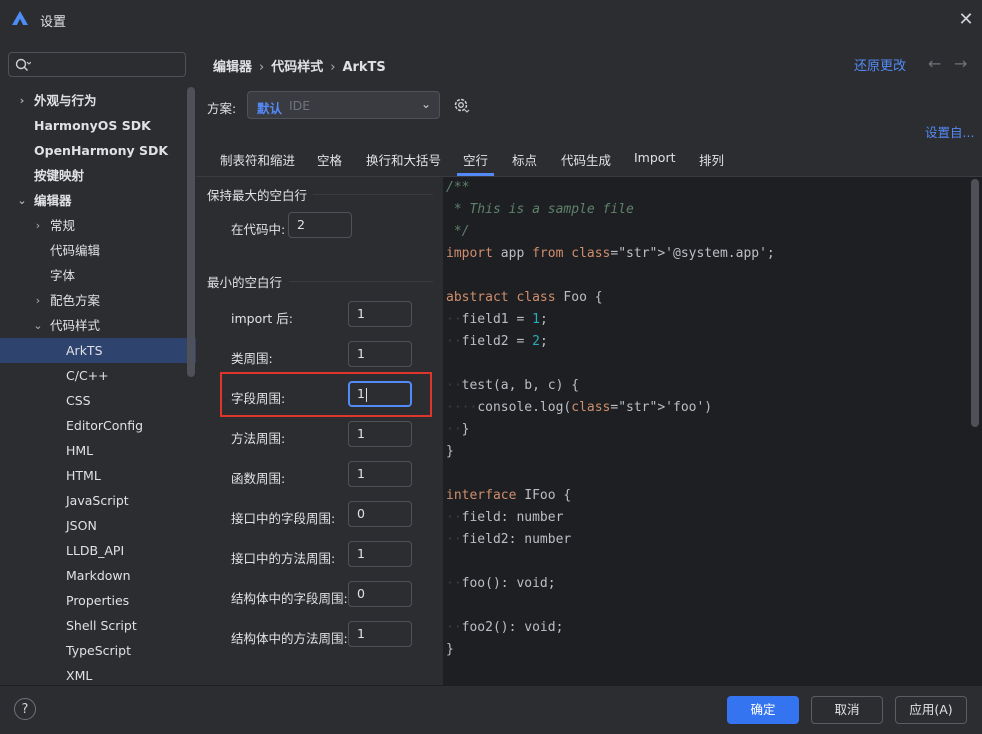  I want to click on blank-lines-label: 结构体中的字段周围:, so click(289, 598).